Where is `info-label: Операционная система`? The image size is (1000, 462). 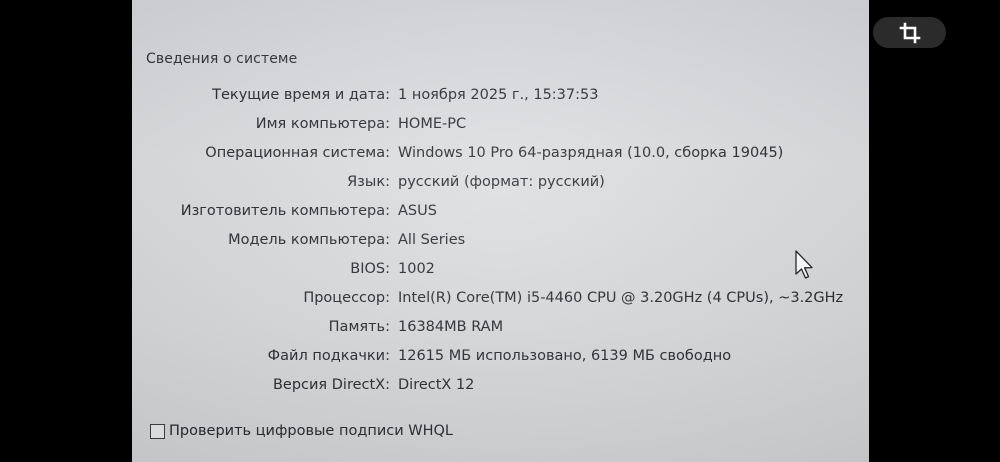
info-label: Операционная система is located at coordinates (297, 153).